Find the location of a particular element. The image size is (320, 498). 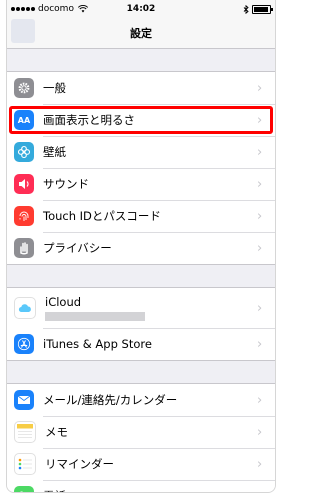

settings-row-label: サウンド is located at coordinates (66, 184).